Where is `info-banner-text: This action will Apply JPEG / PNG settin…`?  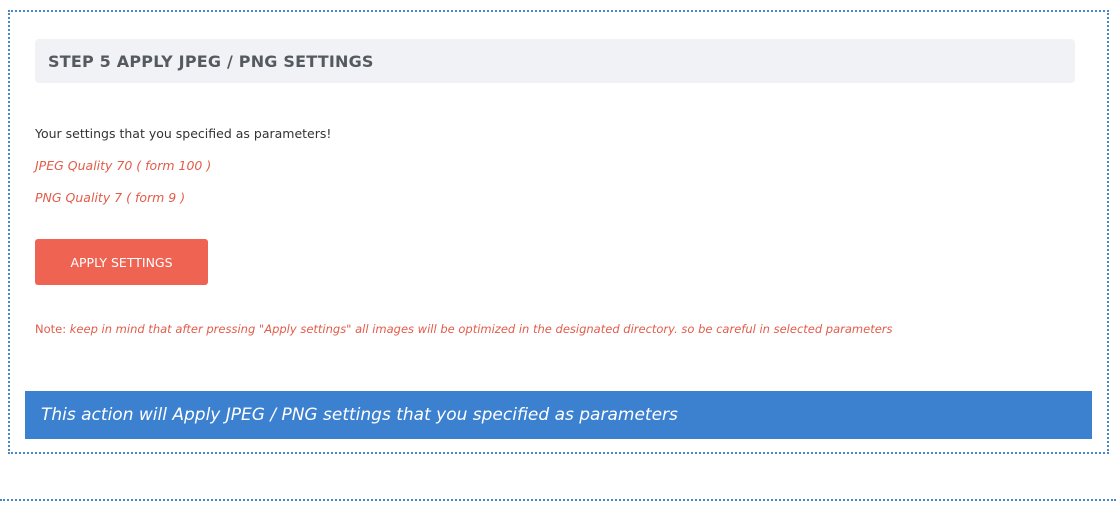 info-banner-text: This action will Apply JPEG / PNG settin… is located at coordinates (359, 415).